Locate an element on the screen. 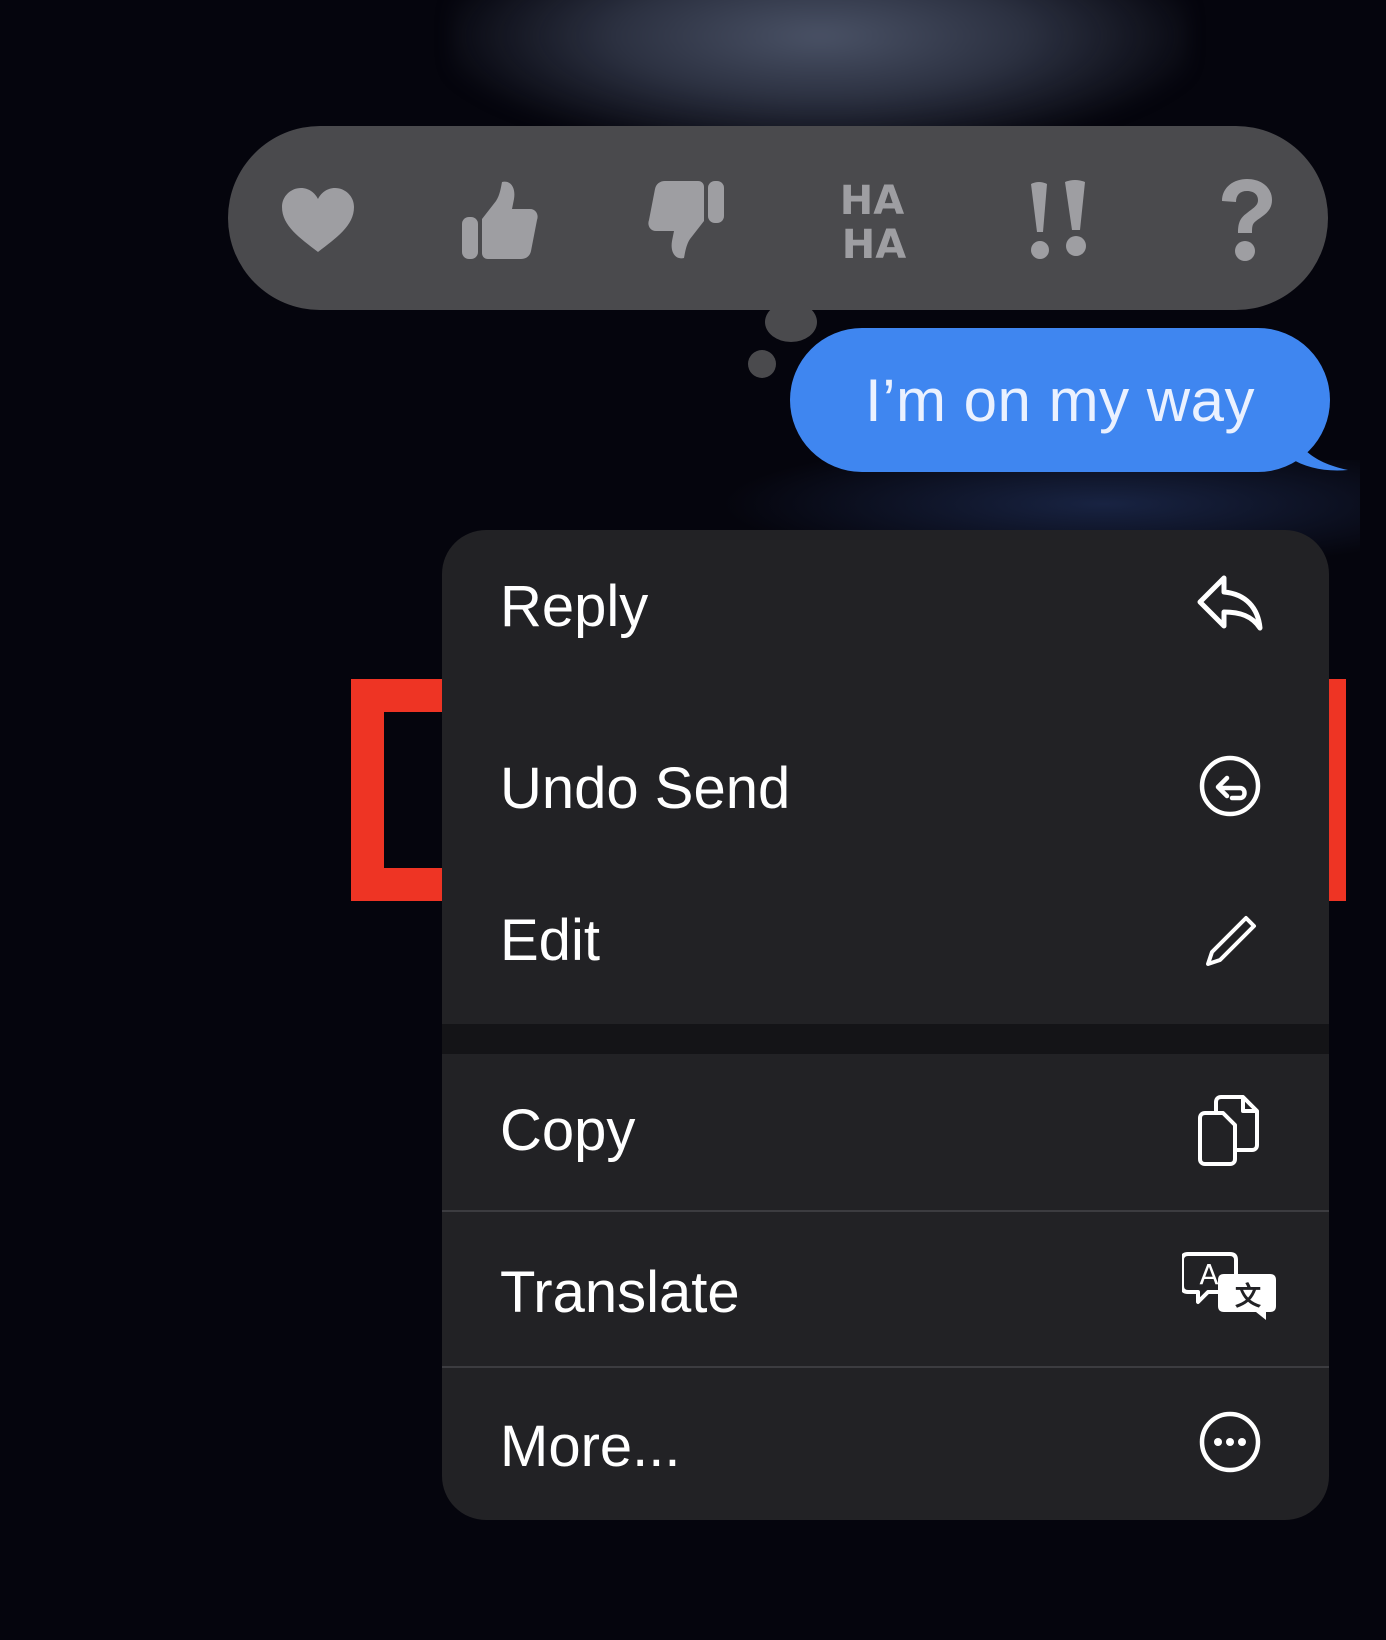 The height and width of the screenshot is (1640, 1386). menu-item-undo-send: Undo Send is located at coordinates (885, 786).